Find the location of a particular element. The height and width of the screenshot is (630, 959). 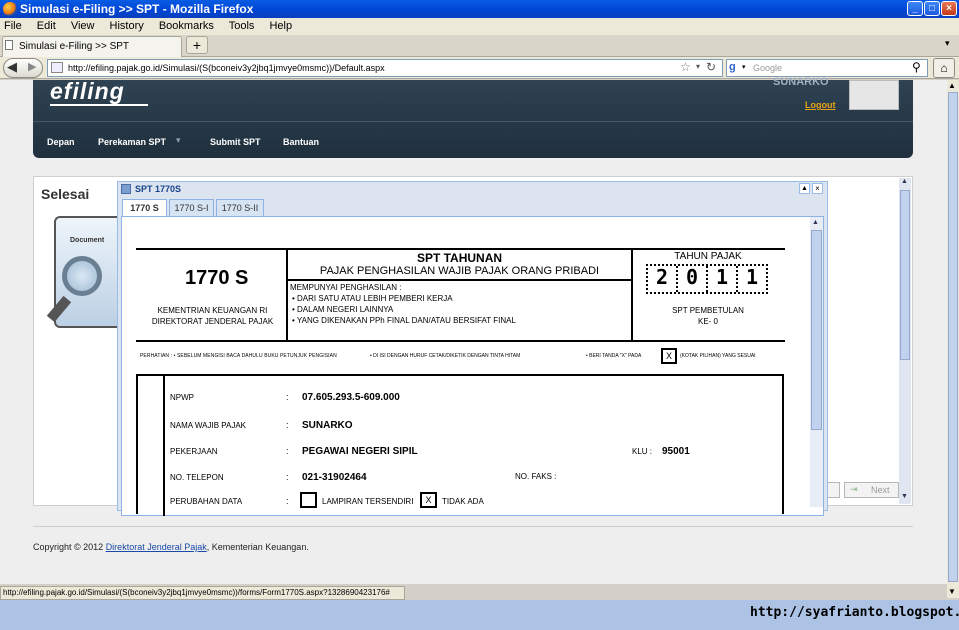

tax-year-digit: 2 is located at coordinates (662, 277).